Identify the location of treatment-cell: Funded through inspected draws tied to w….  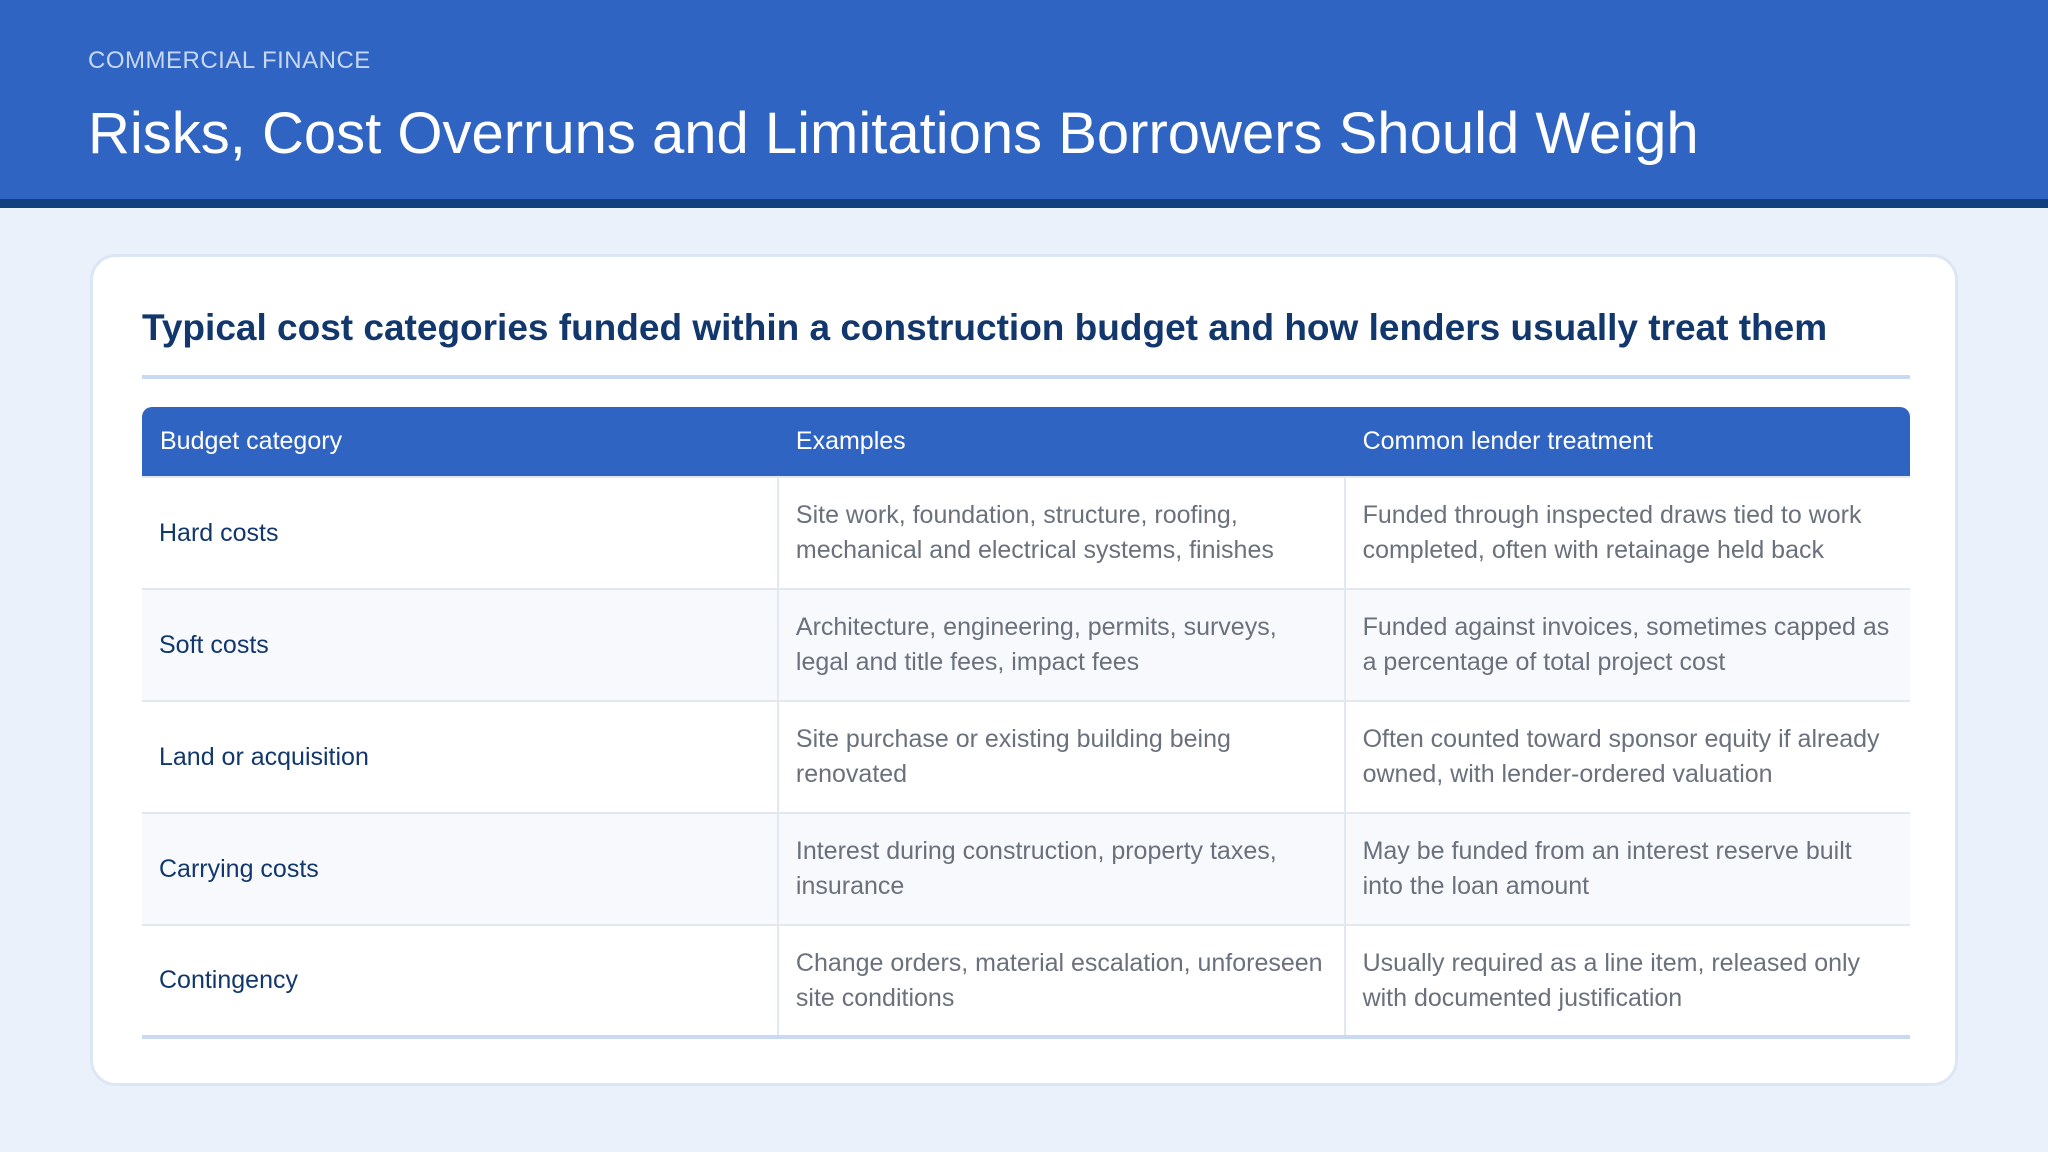
(1626, 532).